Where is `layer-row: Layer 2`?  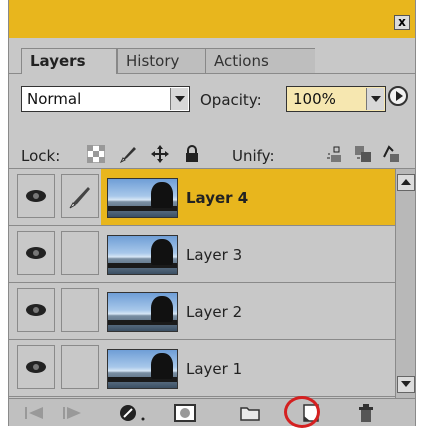
layer-row: Layer 2 is located at coordinates (202, 311).